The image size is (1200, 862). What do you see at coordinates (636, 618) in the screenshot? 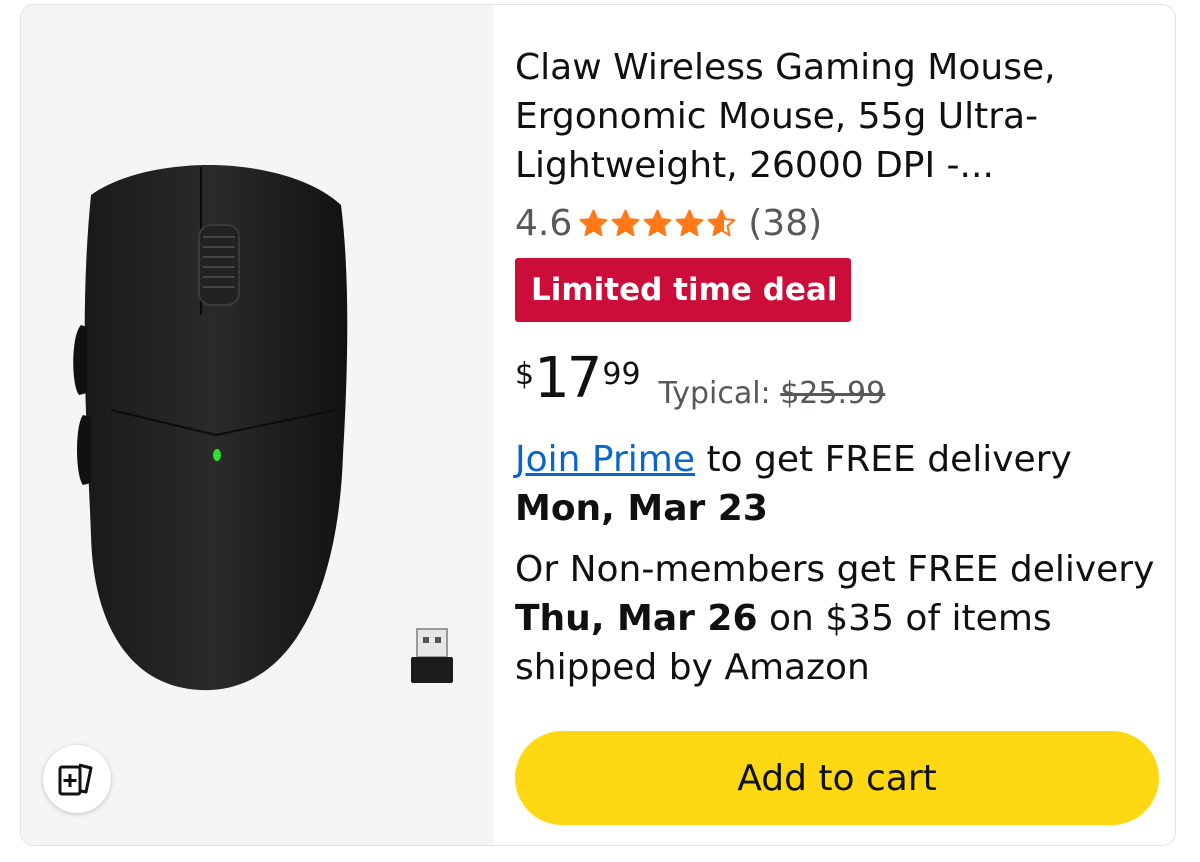
I see `nonprime-delivery-date: Thu, Mar 26` at bounding box center [636, 618].